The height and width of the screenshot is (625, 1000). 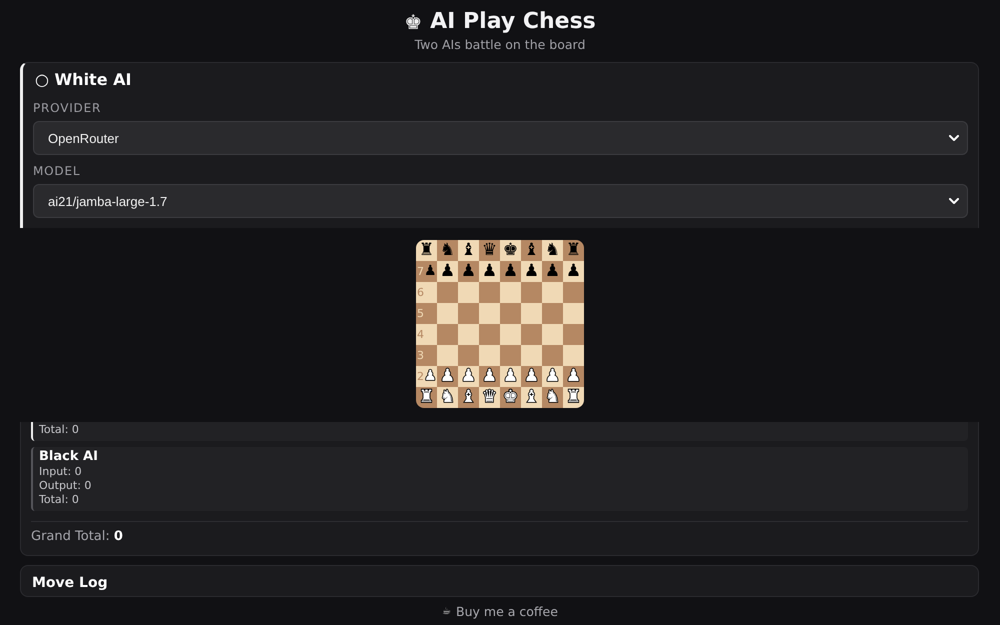 I want to click on grand-total: Grand Total: 0, so click(x=77, y=537).